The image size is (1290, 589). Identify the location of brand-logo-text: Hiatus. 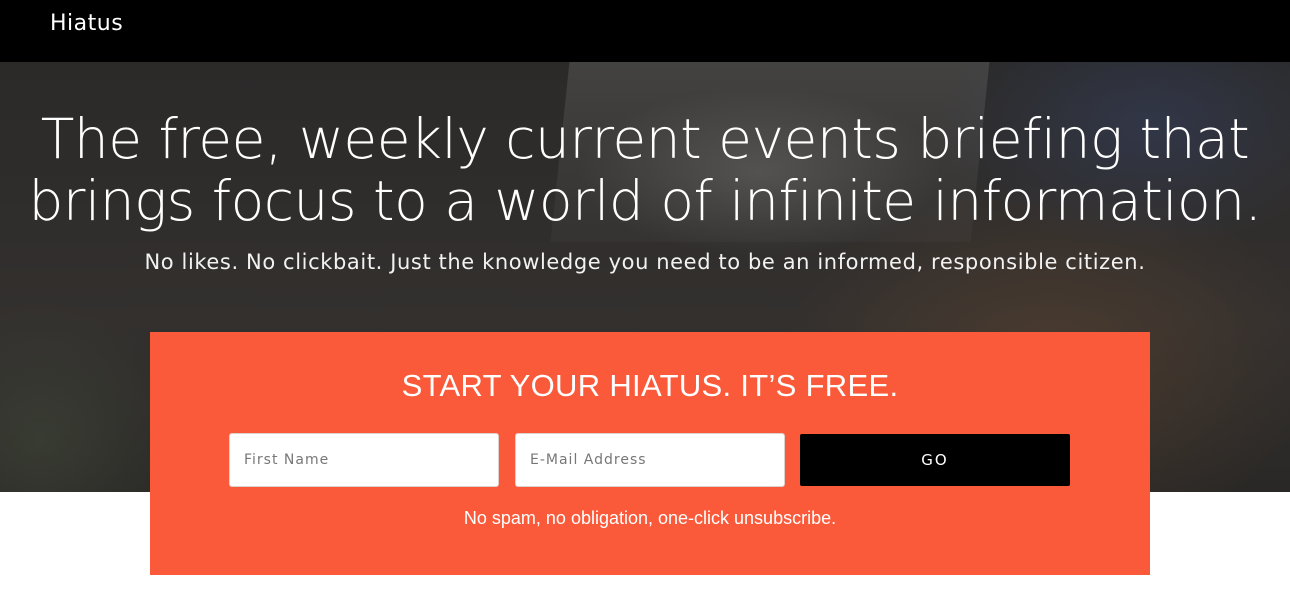
(86, 23).